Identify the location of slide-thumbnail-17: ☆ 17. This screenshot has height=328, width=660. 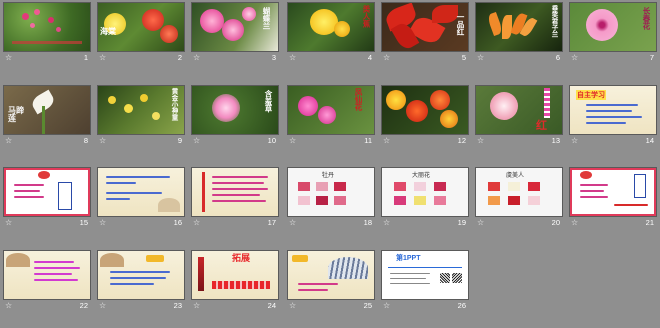
(235, 198).